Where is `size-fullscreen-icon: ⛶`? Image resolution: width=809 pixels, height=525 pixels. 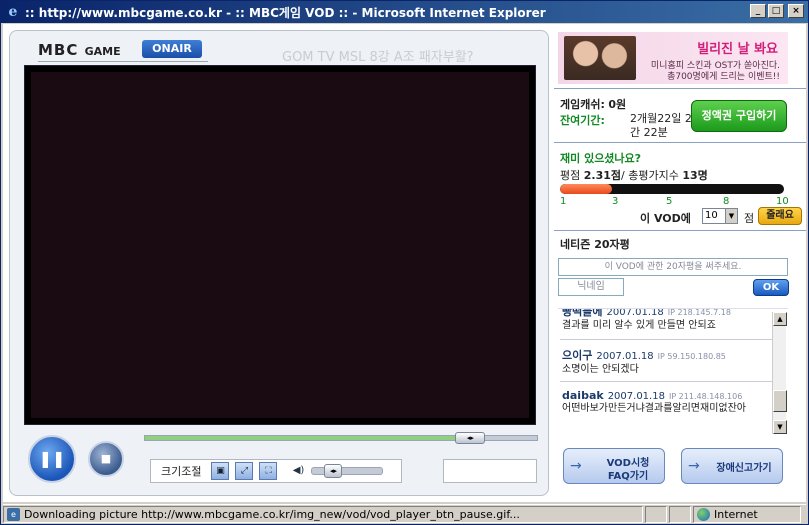 size-fullscreen-icon: ⛶ is located at coordinates (268, 471).